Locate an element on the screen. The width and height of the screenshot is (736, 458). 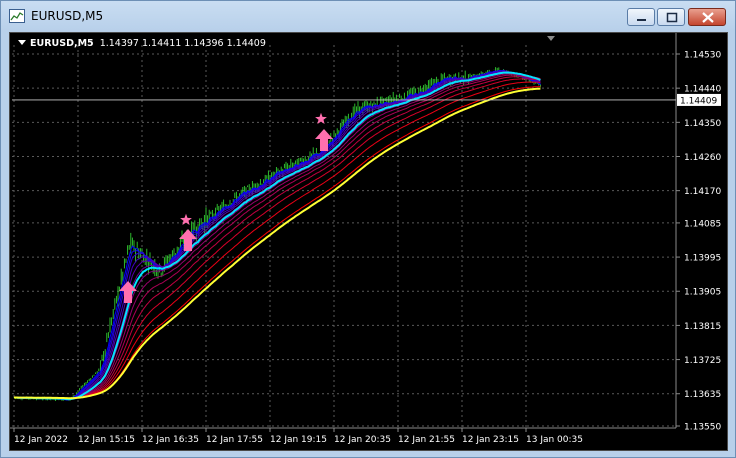
time-tick-label: 12 Jan 21:55 is located at coordinates (426, 440).